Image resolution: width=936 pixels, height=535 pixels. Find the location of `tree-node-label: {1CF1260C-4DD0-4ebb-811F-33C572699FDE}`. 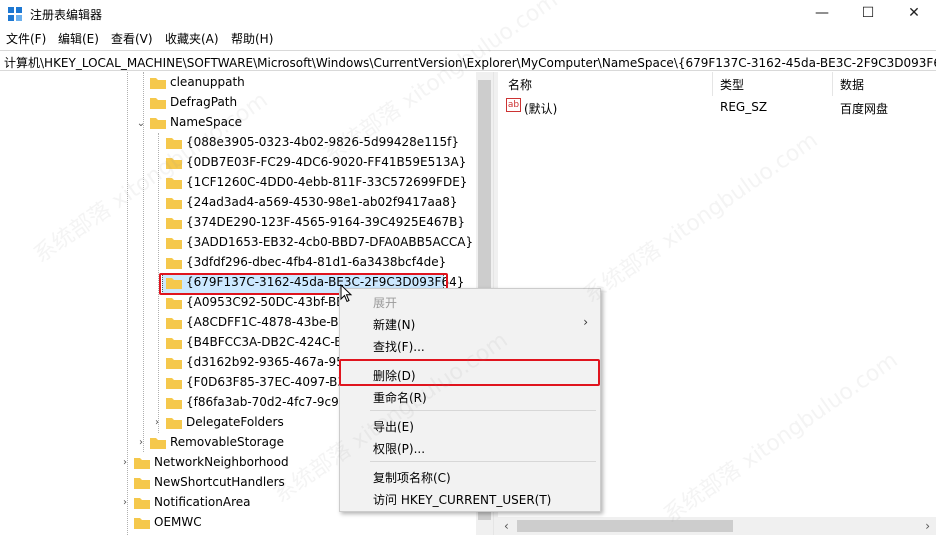

tree-node-label: {1CF1260C-4DD0-4ebb-811F-33C572699FDE} is located at coordinates (327, 182).